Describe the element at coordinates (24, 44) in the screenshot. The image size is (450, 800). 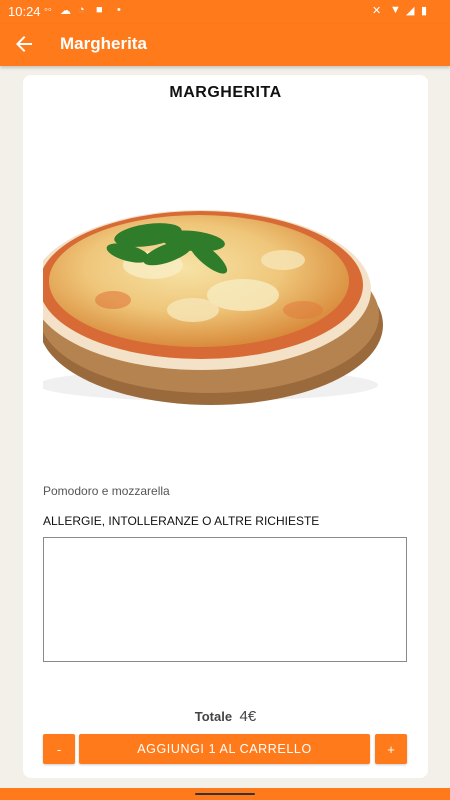
I see `back-arrow-icon` at that location.